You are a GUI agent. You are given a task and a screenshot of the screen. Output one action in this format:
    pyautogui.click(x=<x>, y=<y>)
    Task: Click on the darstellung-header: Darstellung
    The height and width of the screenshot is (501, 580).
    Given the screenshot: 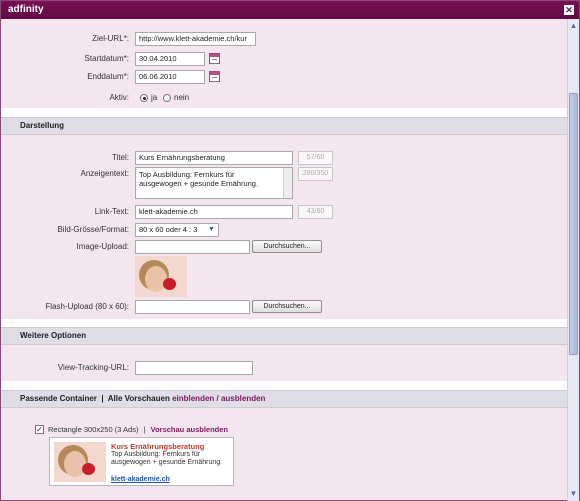 What is the action you would take?
    pyautogui.click(x=284, y=126)
    